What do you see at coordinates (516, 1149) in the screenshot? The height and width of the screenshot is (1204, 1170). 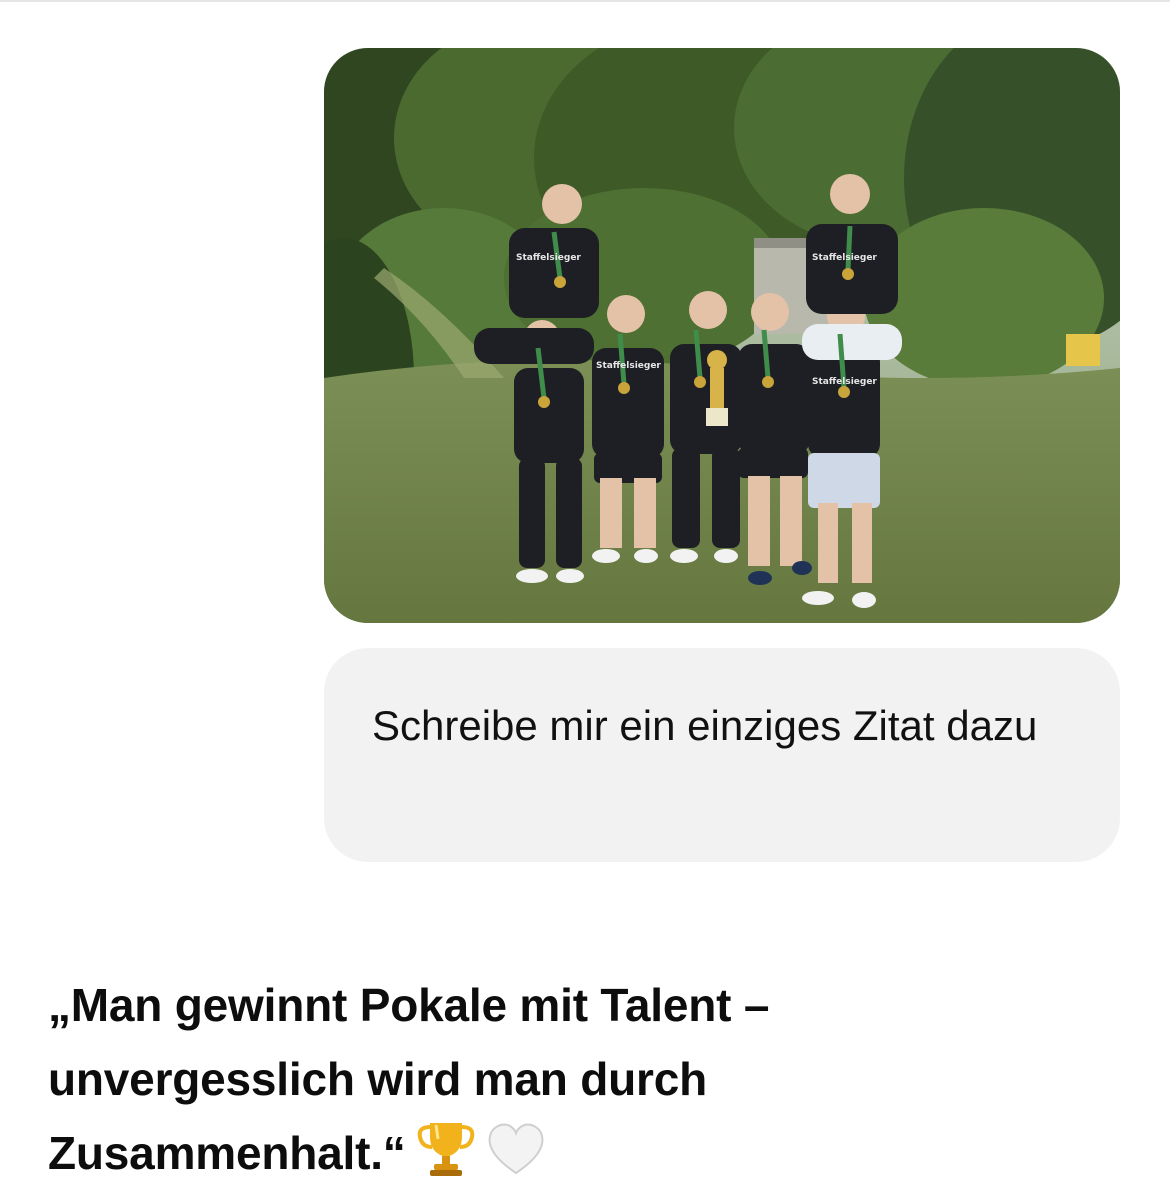 I see `white-heart-icon` at bounding box center [516, 1149].